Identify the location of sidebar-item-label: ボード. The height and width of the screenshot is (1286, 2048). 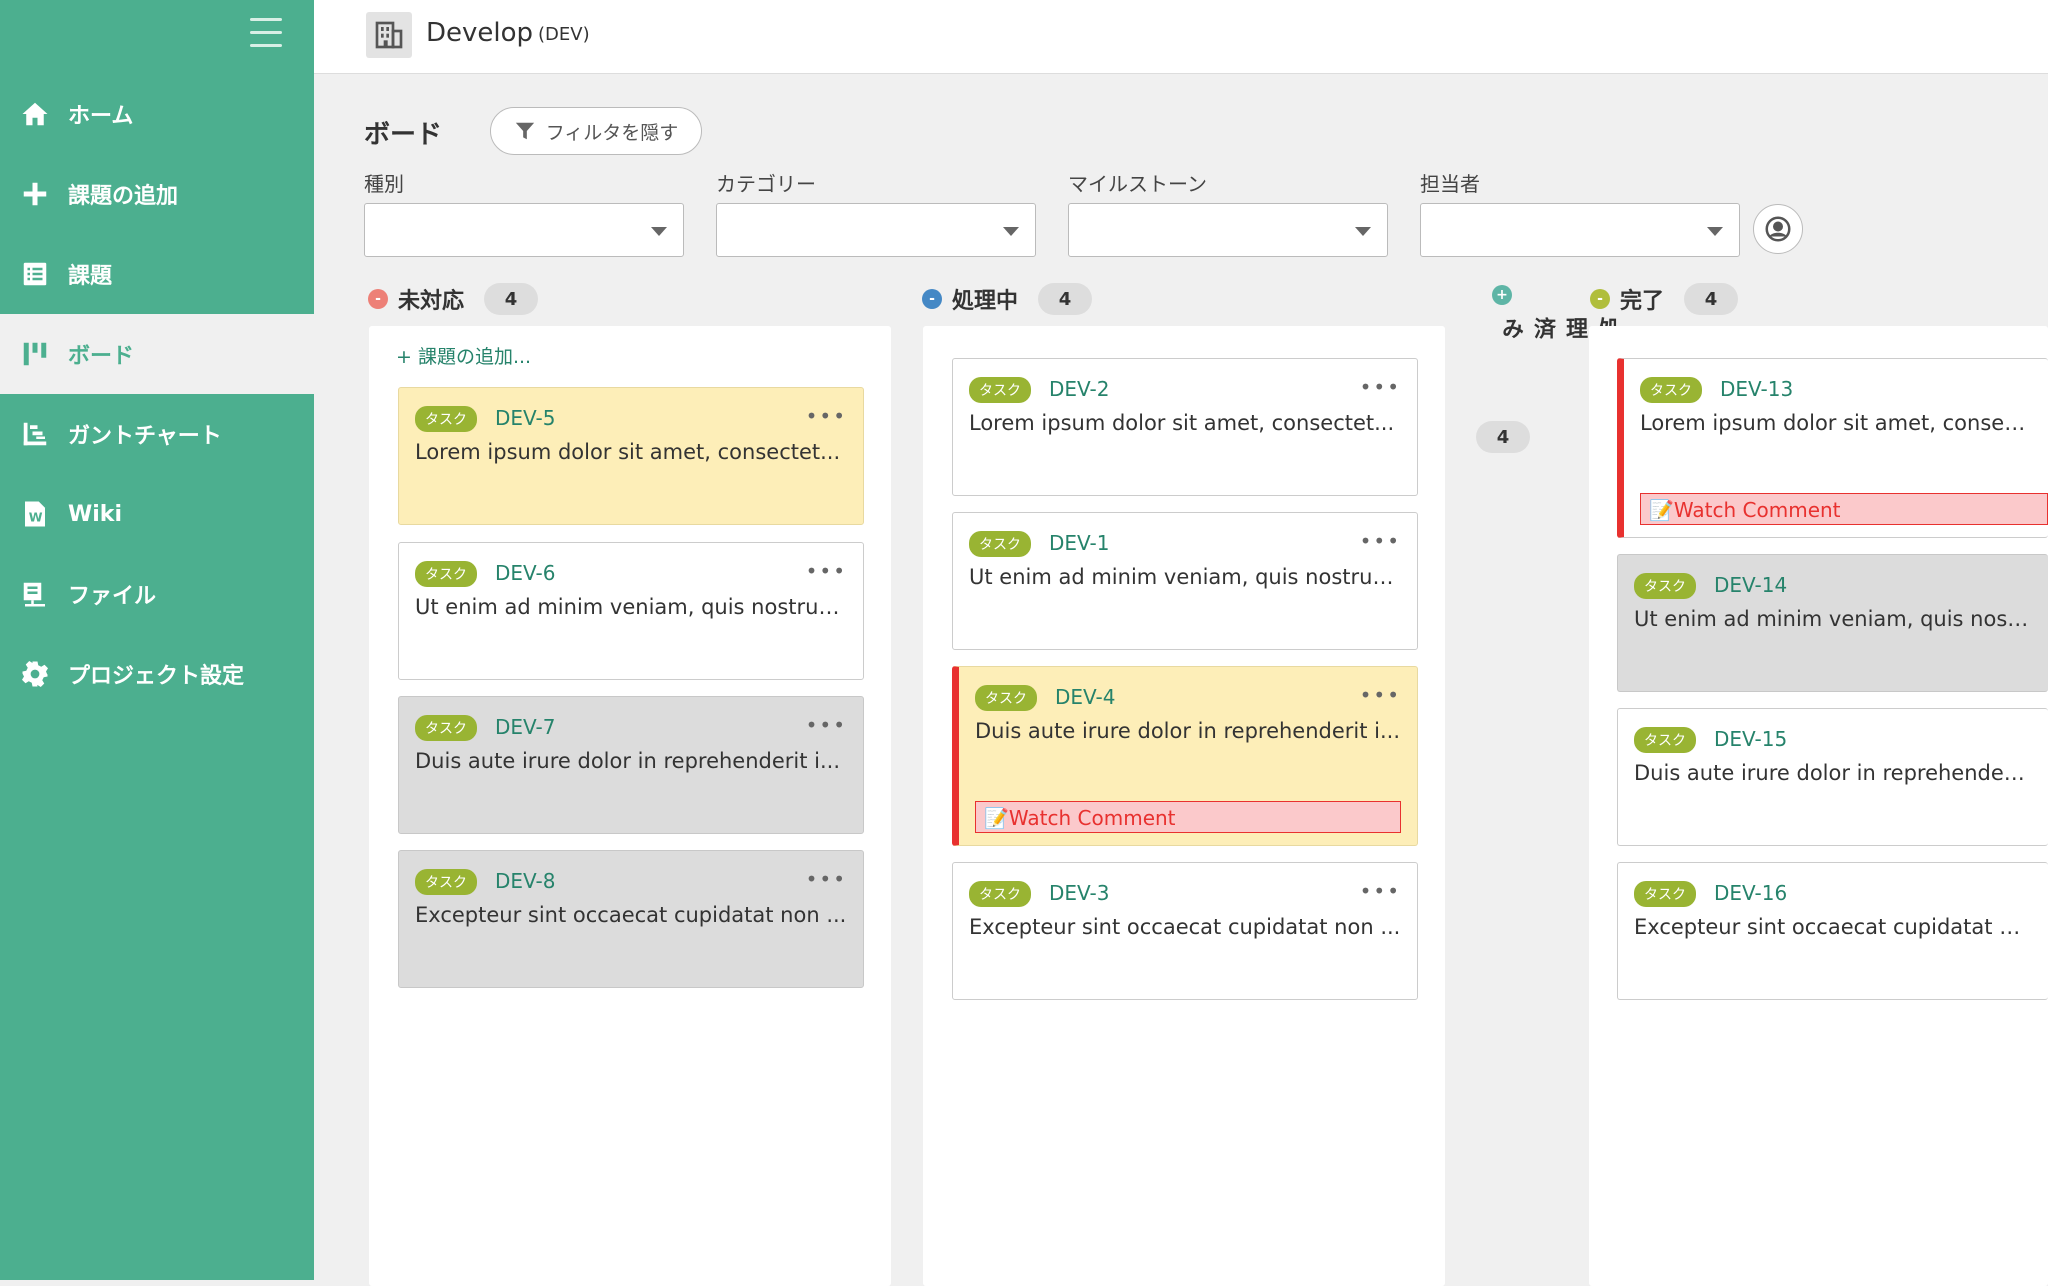
(101, 356).